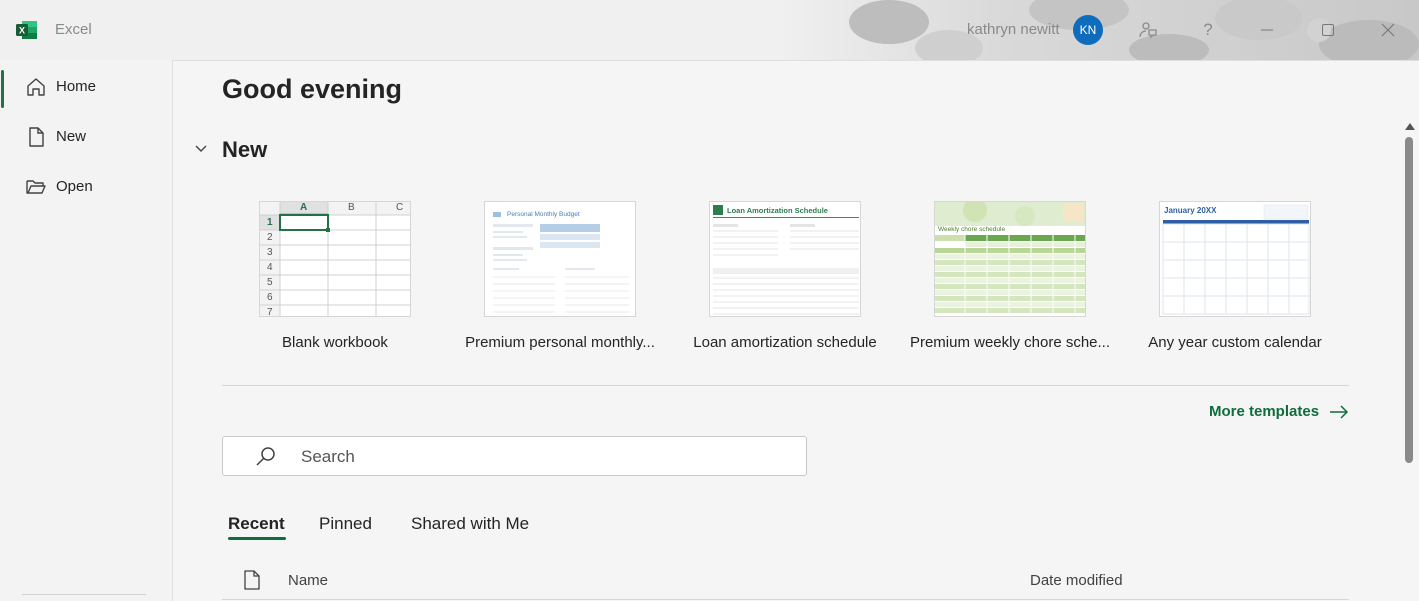 This screenshot has height=601, width=1419. Describe the element at coordinates (785, 385) in the screenshot. I see `divider` at that location.